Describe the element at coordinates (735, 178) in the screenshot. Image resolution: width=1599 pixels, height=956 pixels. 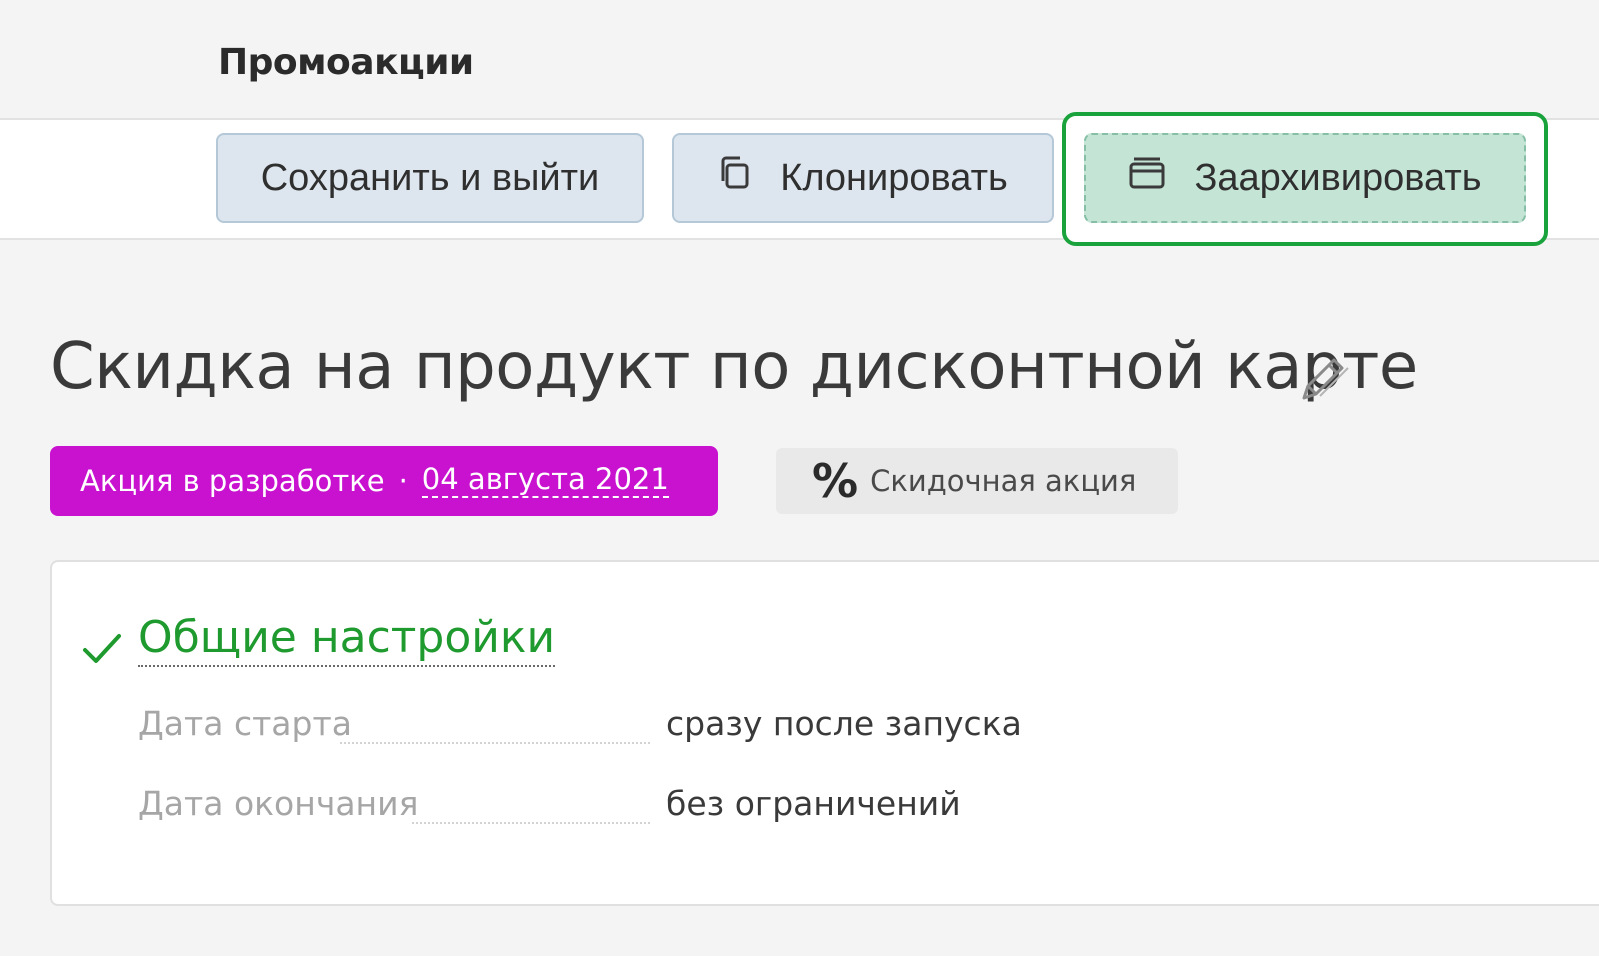
I see `copy-icon` at that location.